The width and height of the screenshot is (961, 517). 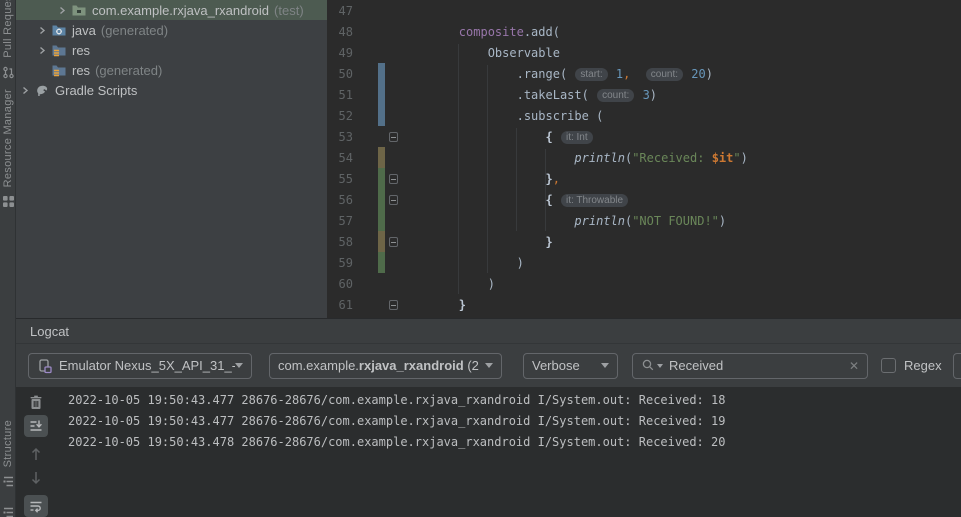 What do you see at coordinates (345, 199) in the screenshot?
I see `line-number: 56` at bounding box center [345, 199].